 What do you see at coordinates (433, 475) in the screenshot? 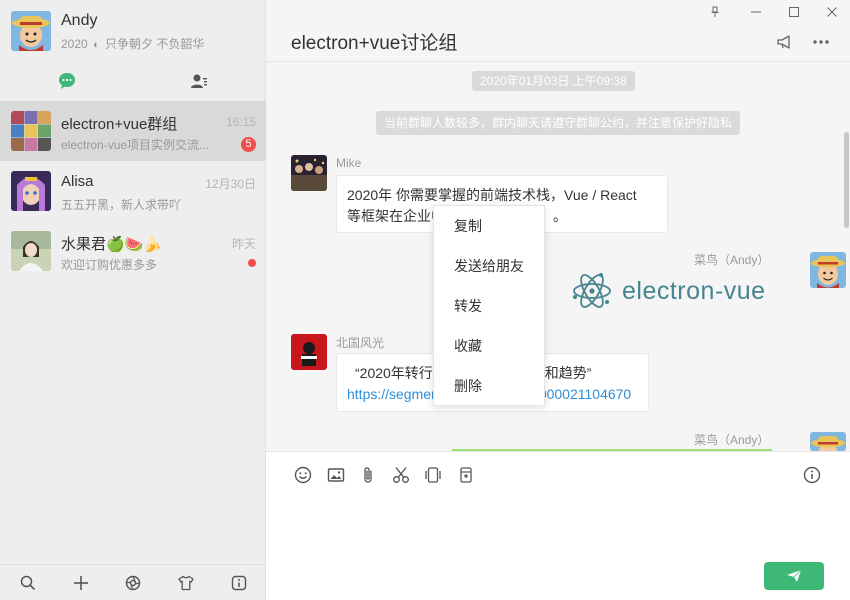
I see `video-icon` at bounding box center [433, 475].